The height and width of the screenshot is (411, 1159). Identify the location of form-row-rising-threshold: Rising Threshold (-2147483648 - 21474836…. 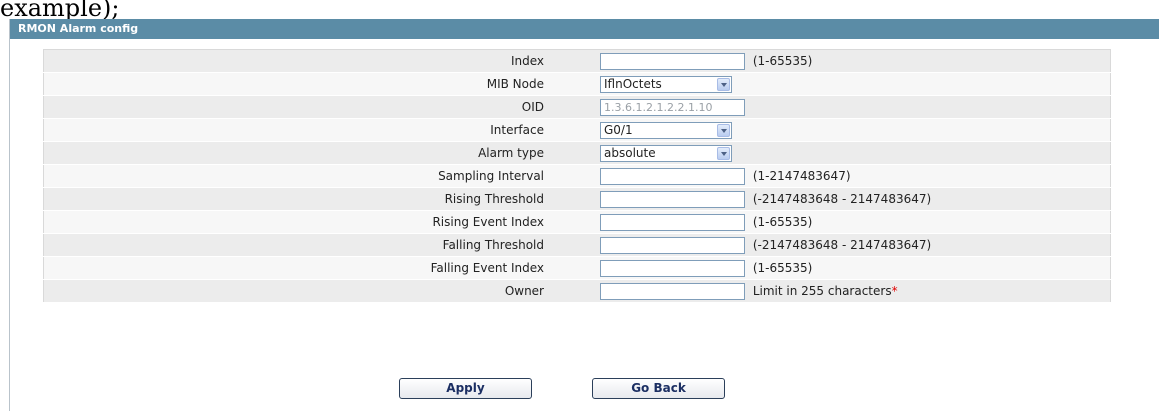
(577, 199).